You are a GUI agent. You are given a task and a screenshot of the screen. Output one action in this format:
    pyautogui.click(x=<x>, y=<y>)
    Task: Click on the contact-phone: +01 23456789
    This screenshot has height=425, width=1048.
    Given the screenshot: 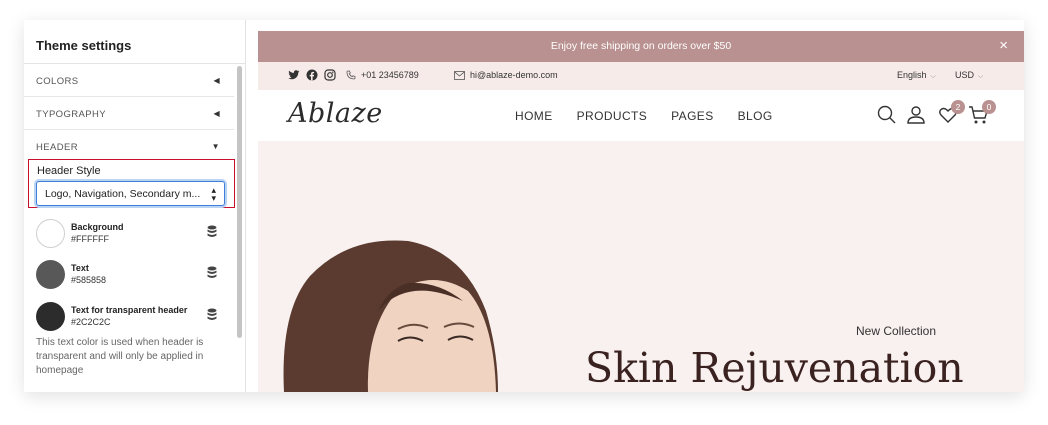 What is the action you would take?
    pyautogui.click(x=382, y=75)
    